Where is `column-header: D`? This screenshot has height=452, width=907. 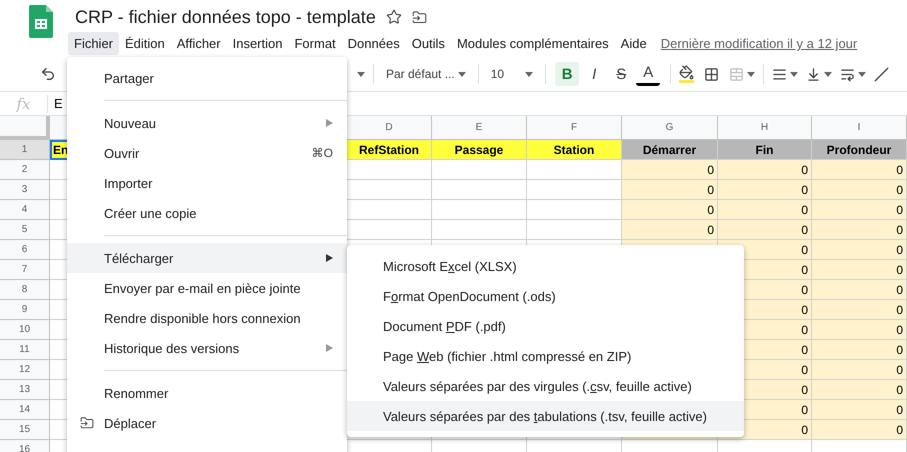 column-header: D is located at coordinates (389, 128).